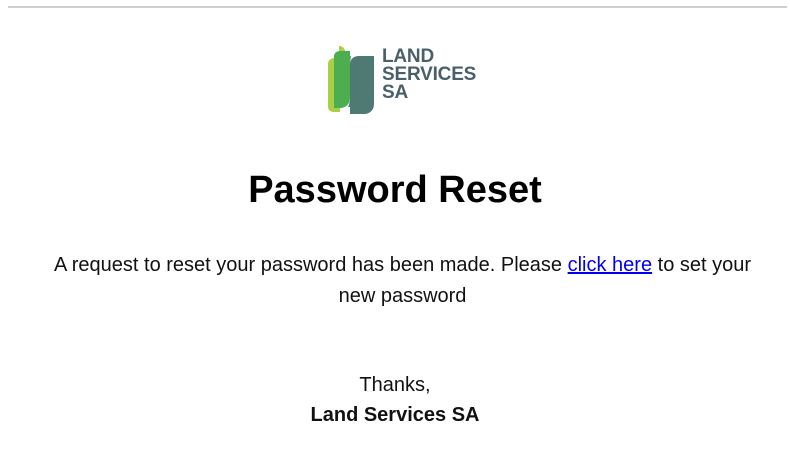  I want to click on reset-link: click here, so click(610, 265).